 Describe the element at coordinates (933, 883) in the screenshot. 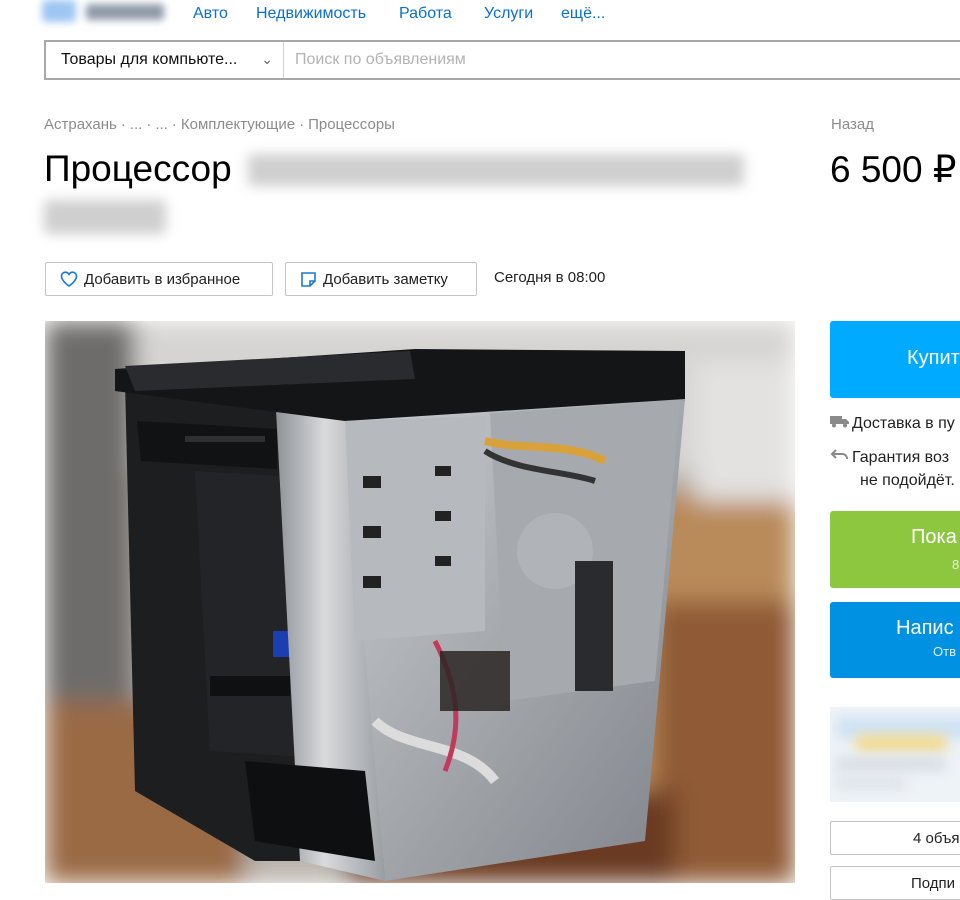

I see `subscribe-label: Подпи` at that location.